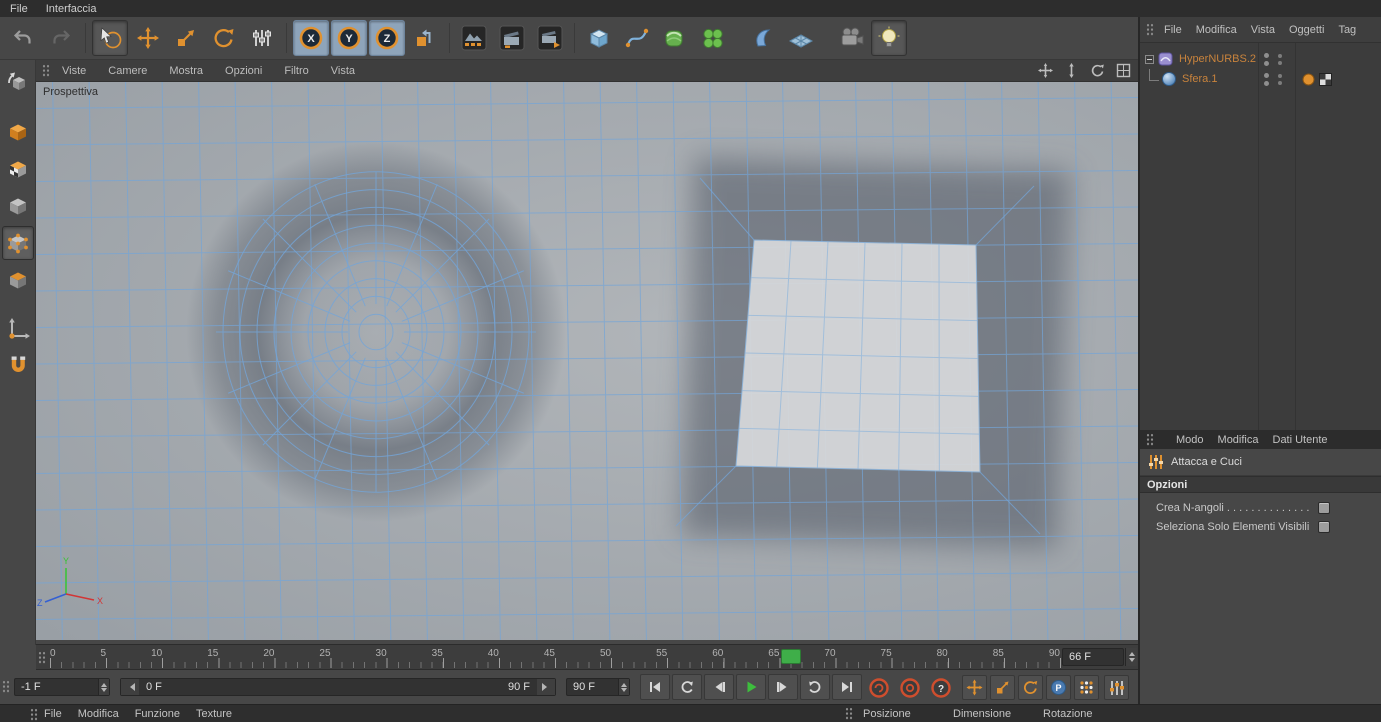 The height and width of the screenshot is (722, 1381). What do you see at coordinates (98, 714) in the screenshot?
I see `status-menu-item: Modifica` at bounding box center [98, 714].